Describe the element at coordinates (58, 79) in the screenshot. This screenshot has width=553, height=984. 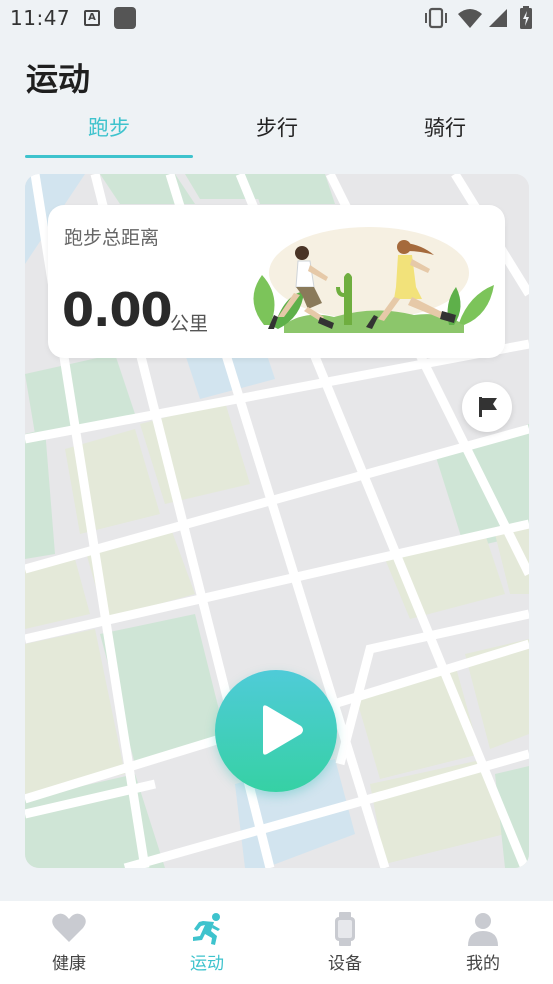
I see `page-title: 运动` at that location.